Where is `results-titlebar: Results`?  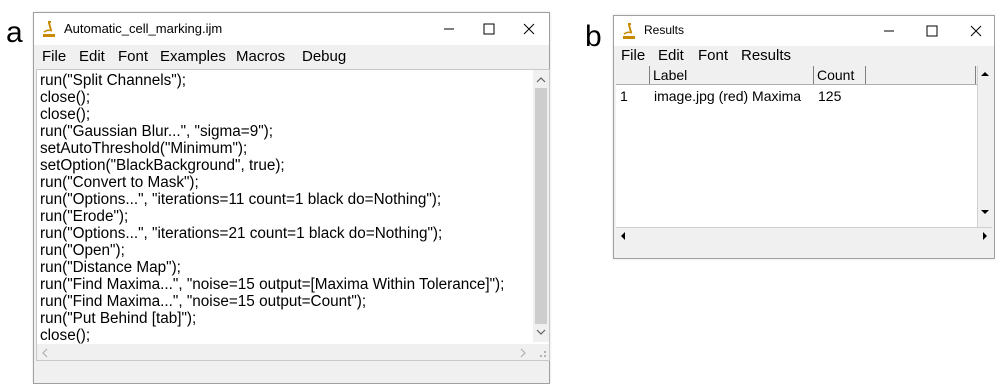 results-titlebar: Results is located at coordinates (804, 31).